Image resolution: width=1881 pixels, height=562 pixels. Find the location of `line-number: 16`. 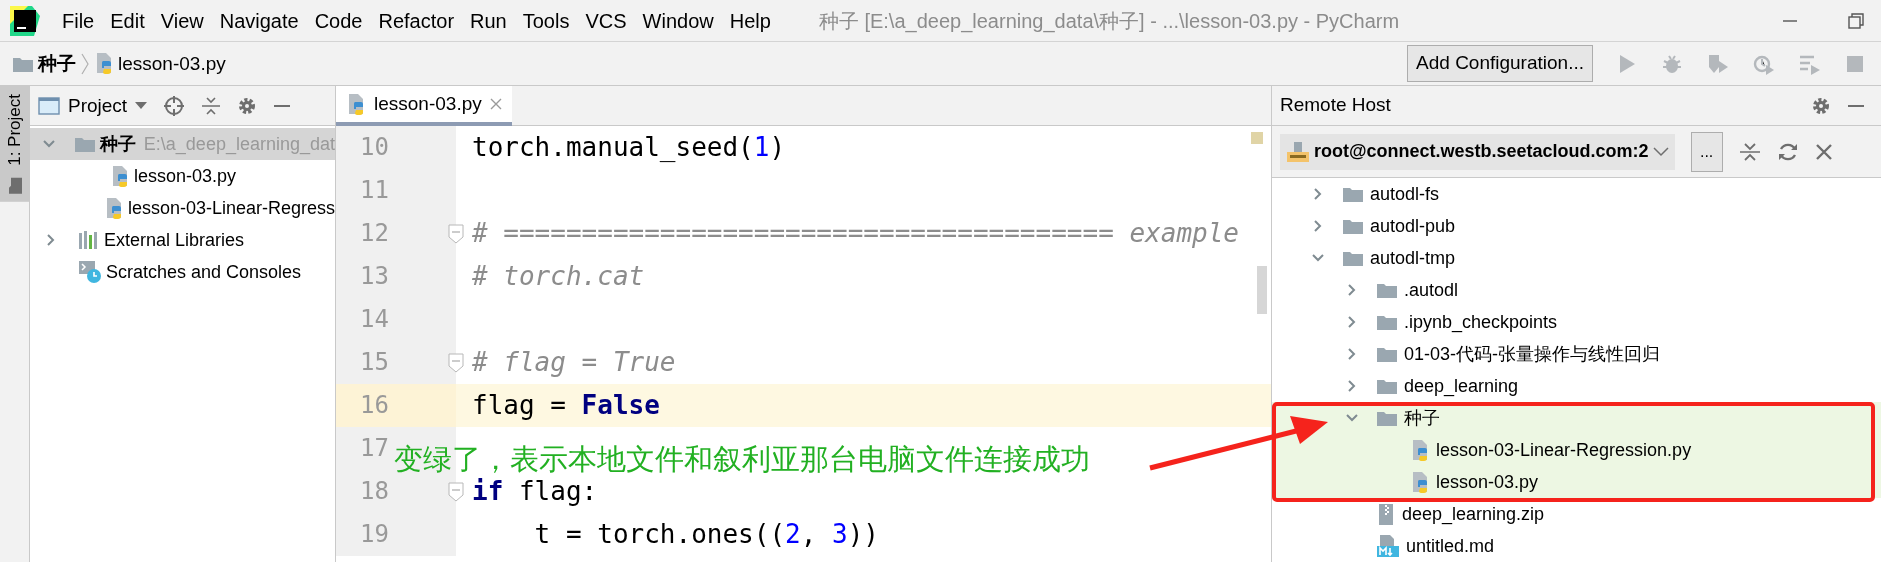

line-number: 16 is located at coordinates (374, 405).